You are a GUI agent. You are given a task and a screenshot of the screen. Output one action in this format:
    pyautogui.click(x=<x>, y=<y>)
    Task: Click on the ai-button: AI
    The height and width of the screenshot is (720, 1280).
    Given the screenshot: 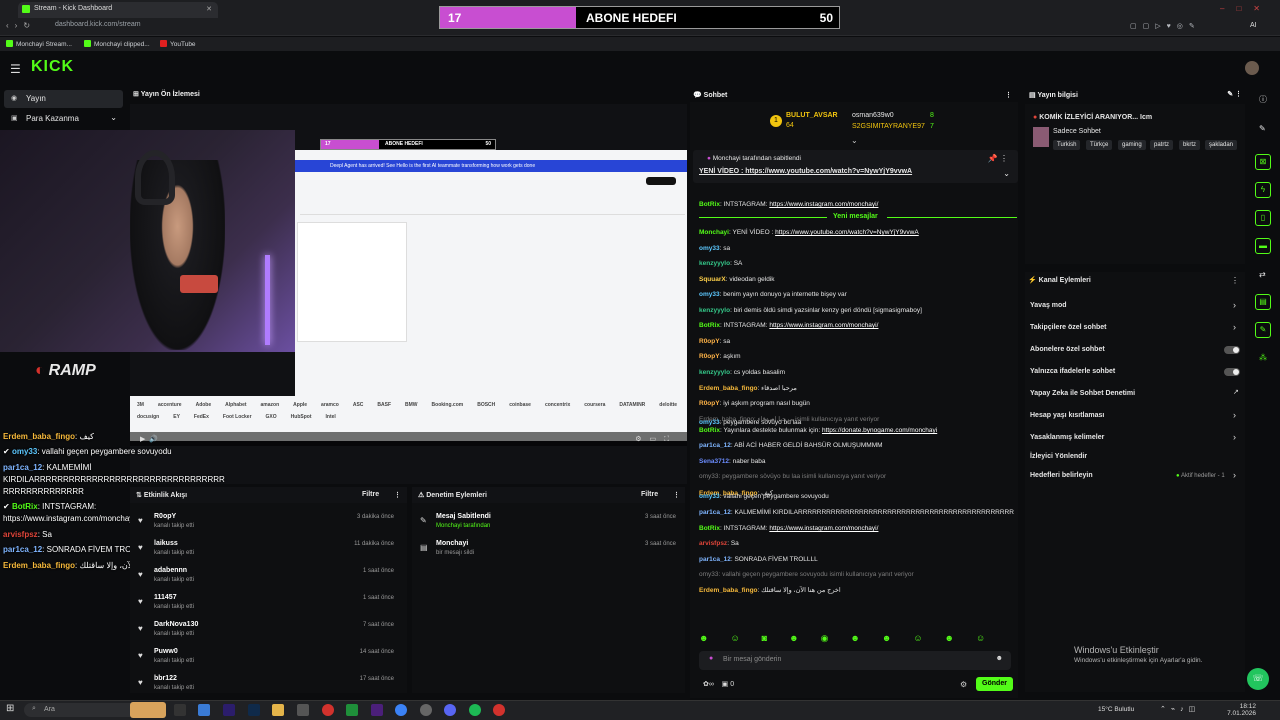 What is the action you would take?
    pyautogui.click(x=1253, y=25)
    